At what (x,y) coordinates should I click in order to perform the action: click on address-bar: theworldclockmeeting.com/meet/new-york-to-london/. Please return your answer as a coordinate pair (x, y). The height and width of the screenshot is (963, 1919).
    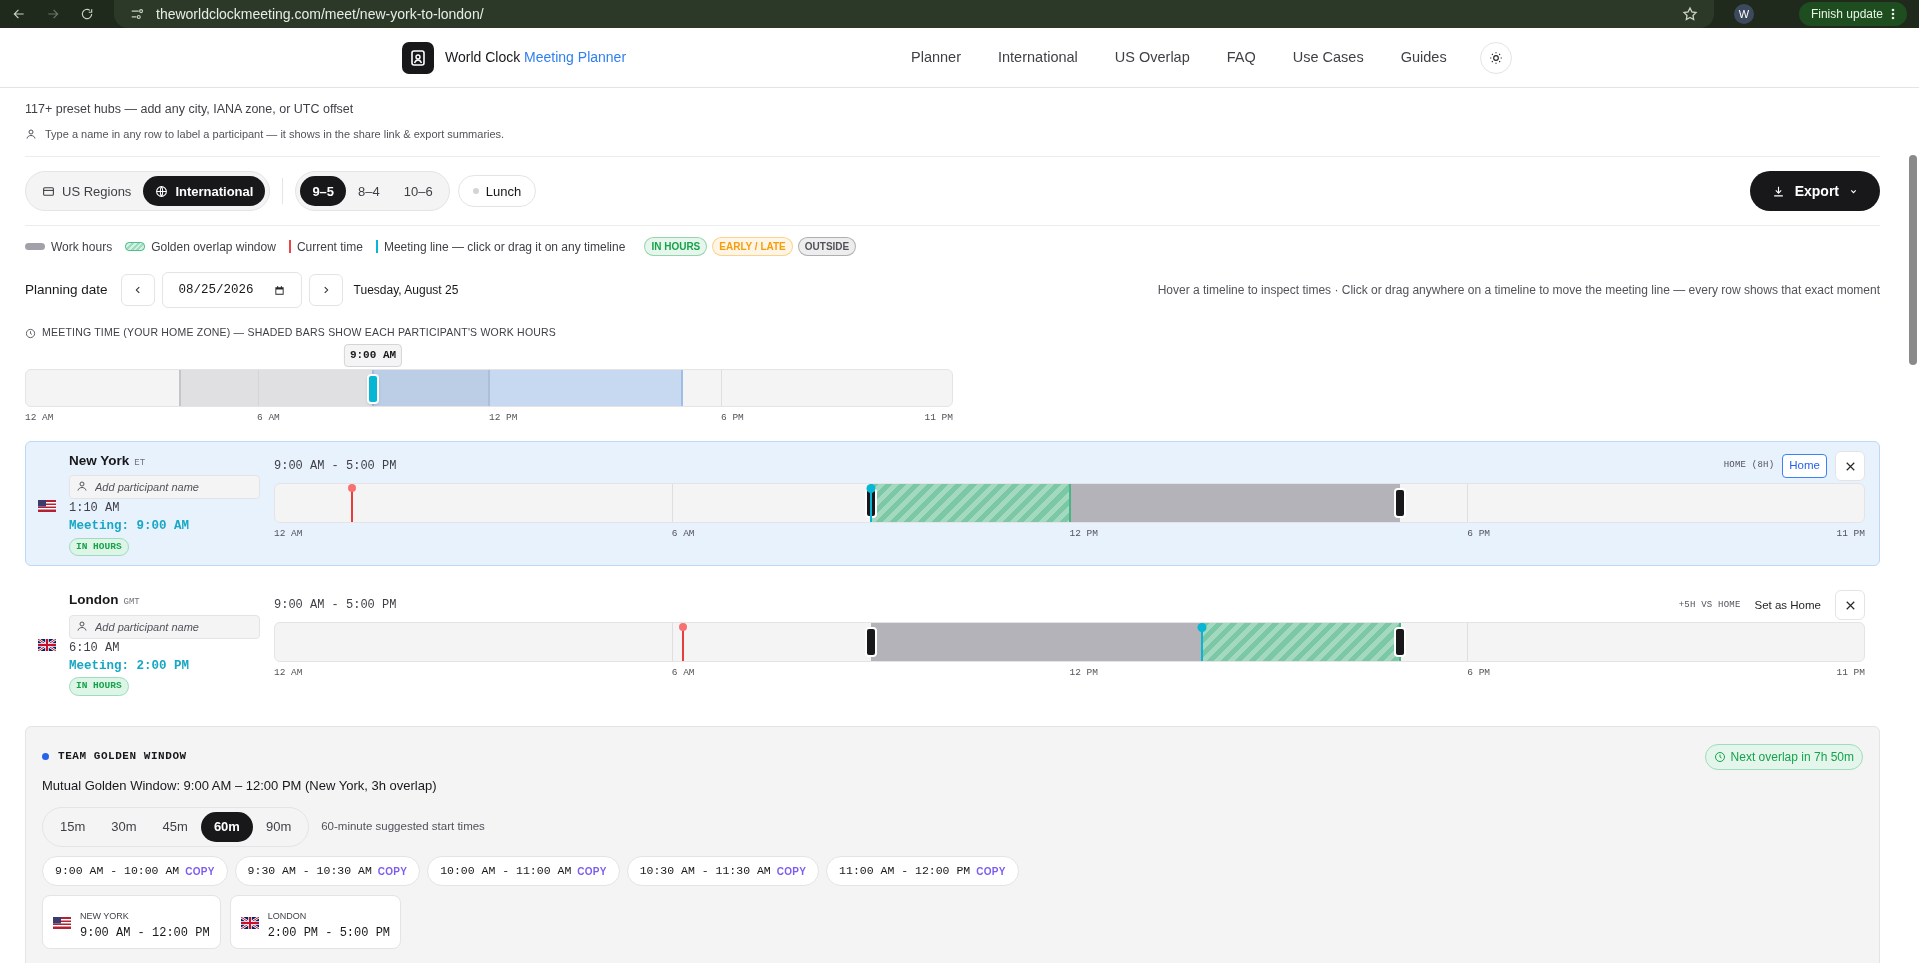
    Looking at the image, I should click on (914, 14).